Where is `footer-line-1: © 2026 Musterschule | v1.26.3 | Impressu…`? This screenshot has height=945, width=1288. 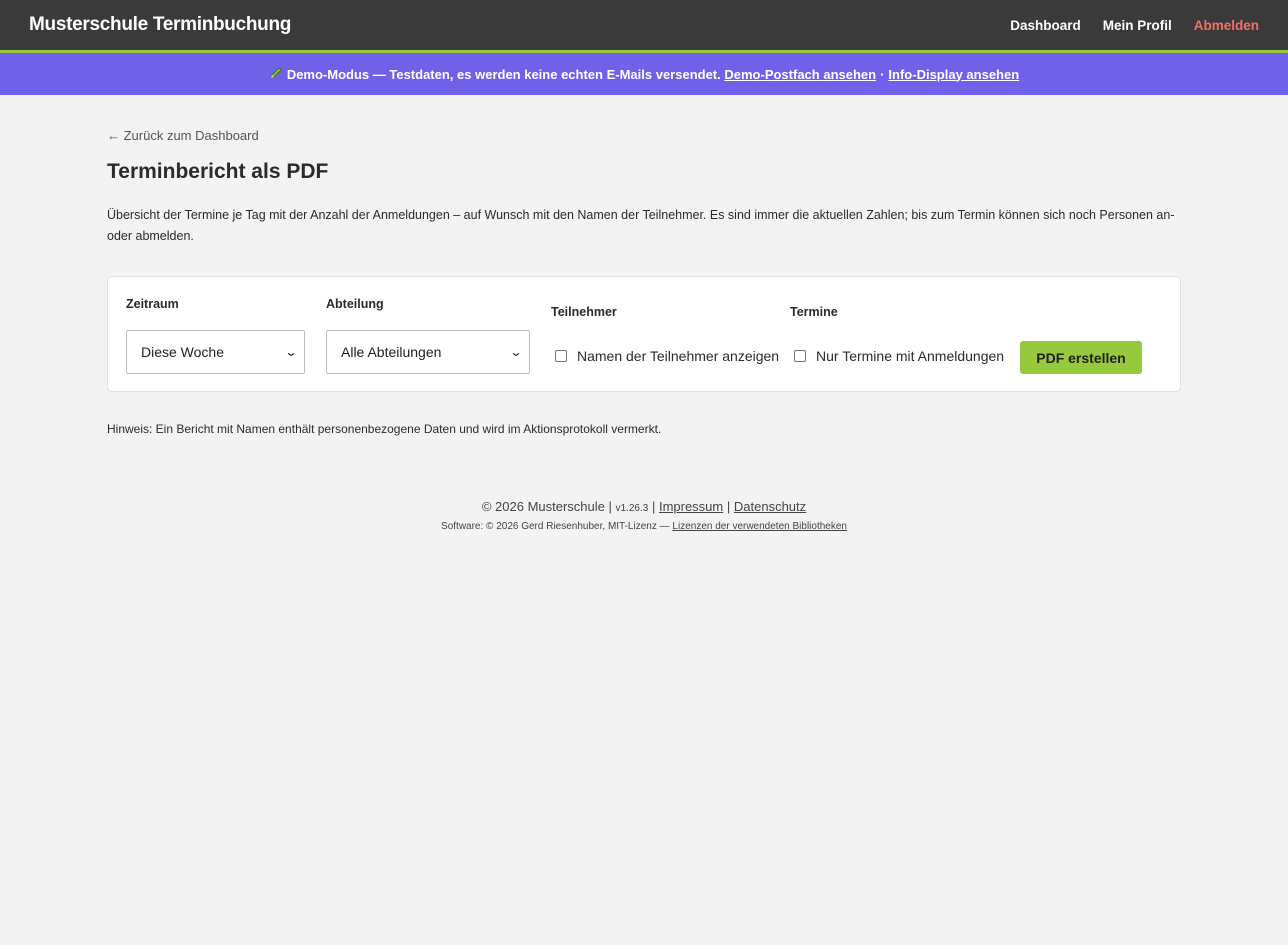 footer-line-1: © 2026 Musterschule | v1.26.3 | Impressu… is located at coordinates (644, 506).